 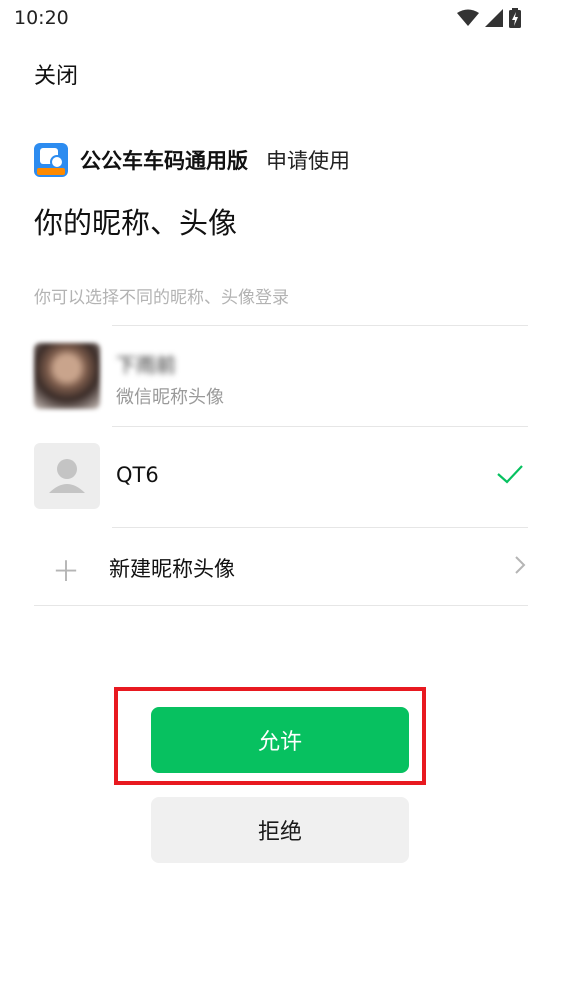 What do you see at coordinates (515, 18) in the screenshot?
I see `battery-icon` at bounding box center [515, 18].